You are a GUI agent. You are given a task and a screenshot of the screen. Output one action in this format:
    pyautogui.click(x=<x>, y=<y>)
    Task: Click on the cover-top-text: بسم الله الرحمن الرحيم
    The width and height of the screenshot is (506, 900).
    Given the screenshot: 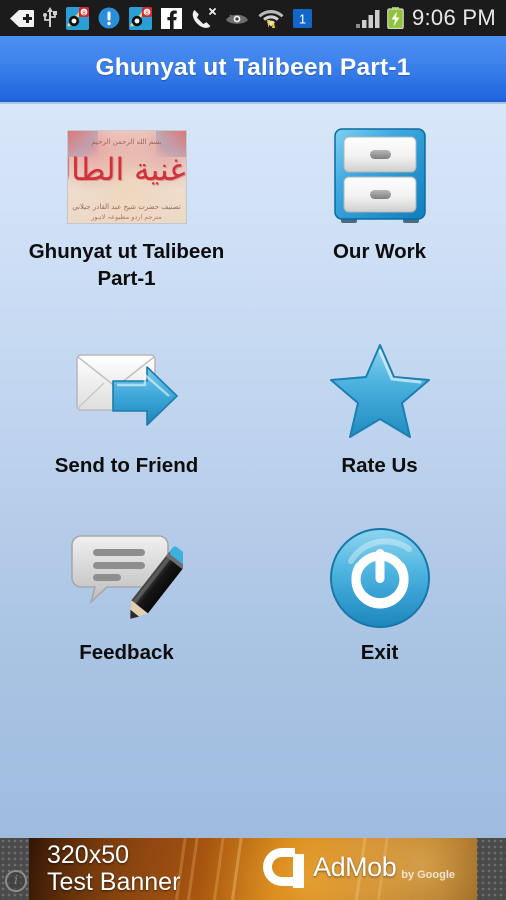 What is the action you would take?
    pyautogui.click(x=126, y=142)
    